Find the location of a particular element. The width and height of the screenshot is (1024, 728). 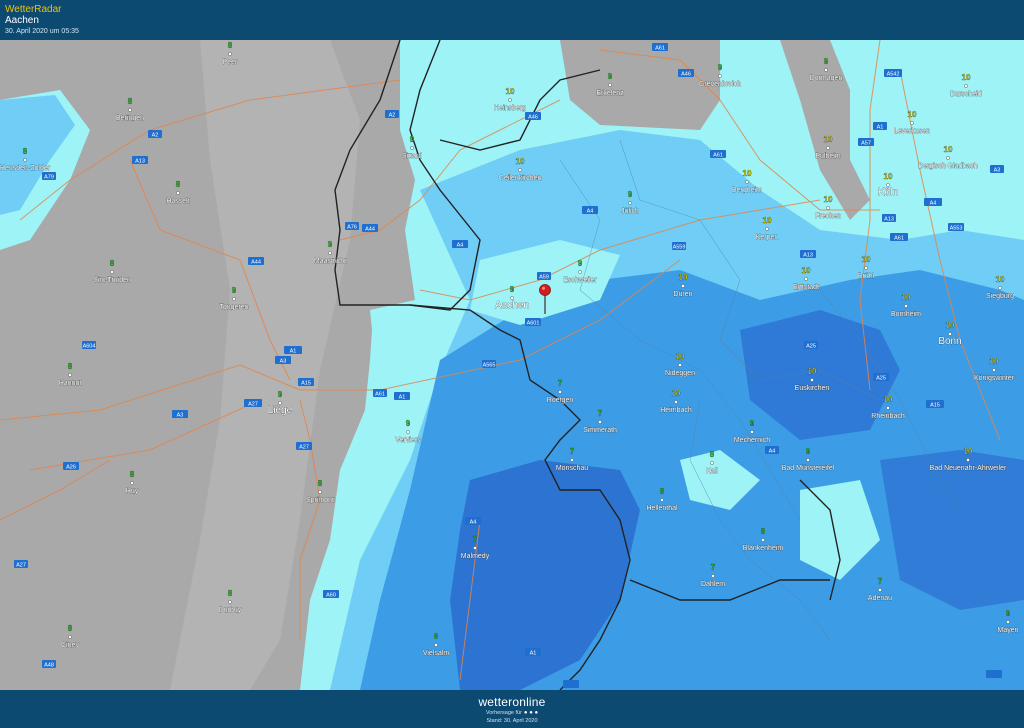

city-label: Vielsalm is located at coordinates (436, 653).